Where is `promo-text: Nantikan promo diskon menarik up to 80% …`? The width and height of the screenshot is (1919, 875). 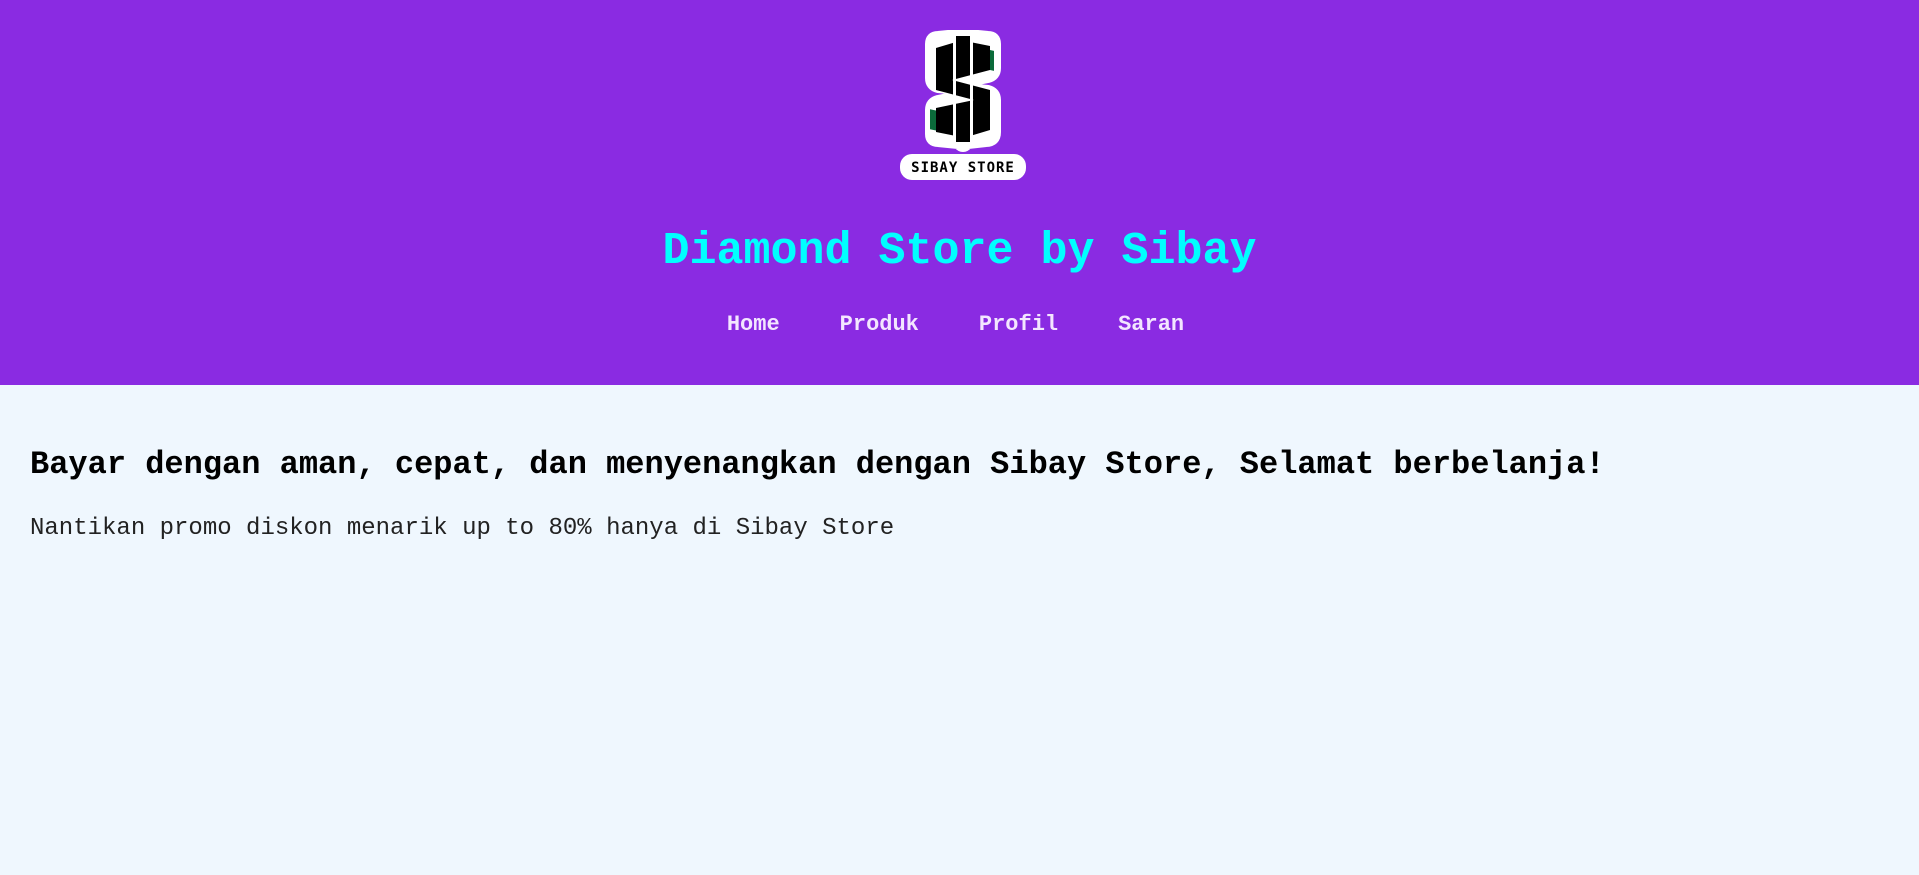 promo-text: Nantikan promo diskon menarik up to 80% … is located at coordinates (462, 528).